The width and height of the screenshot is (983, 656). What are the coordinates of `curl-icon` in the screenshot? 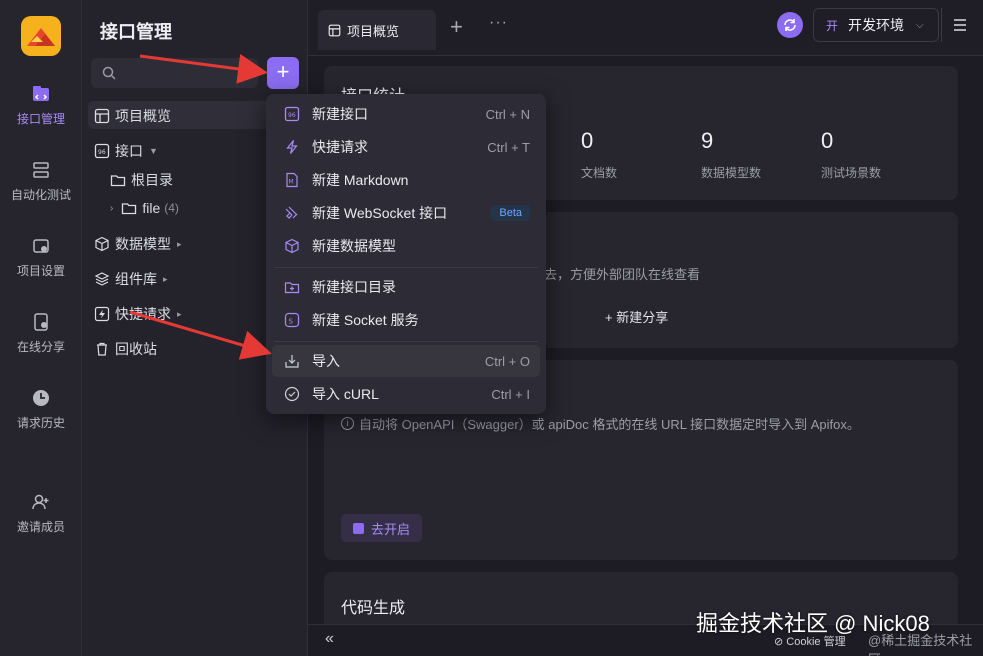 It's located at (292, 394).